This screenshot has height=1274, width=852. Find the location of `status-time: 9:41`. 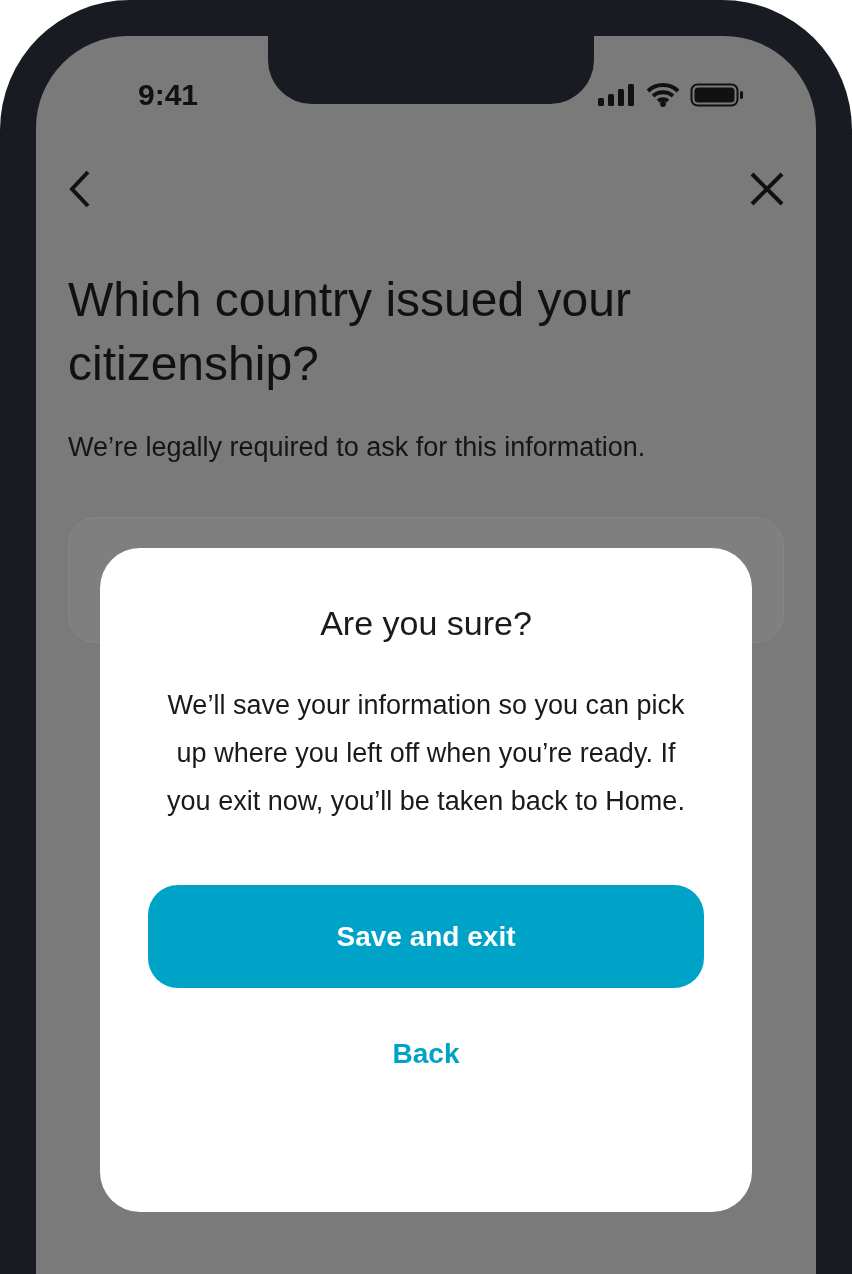

status-time: 9:41 is located at coordinates (168, 95).